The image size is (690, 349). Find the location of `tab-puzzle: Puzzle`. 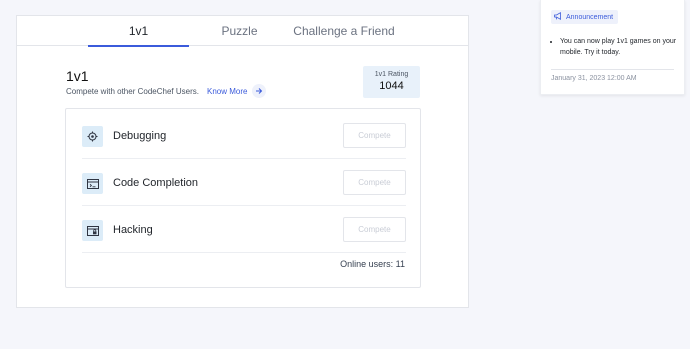

tab-puzzle: Puzzle is located at coordinates (239, 31).